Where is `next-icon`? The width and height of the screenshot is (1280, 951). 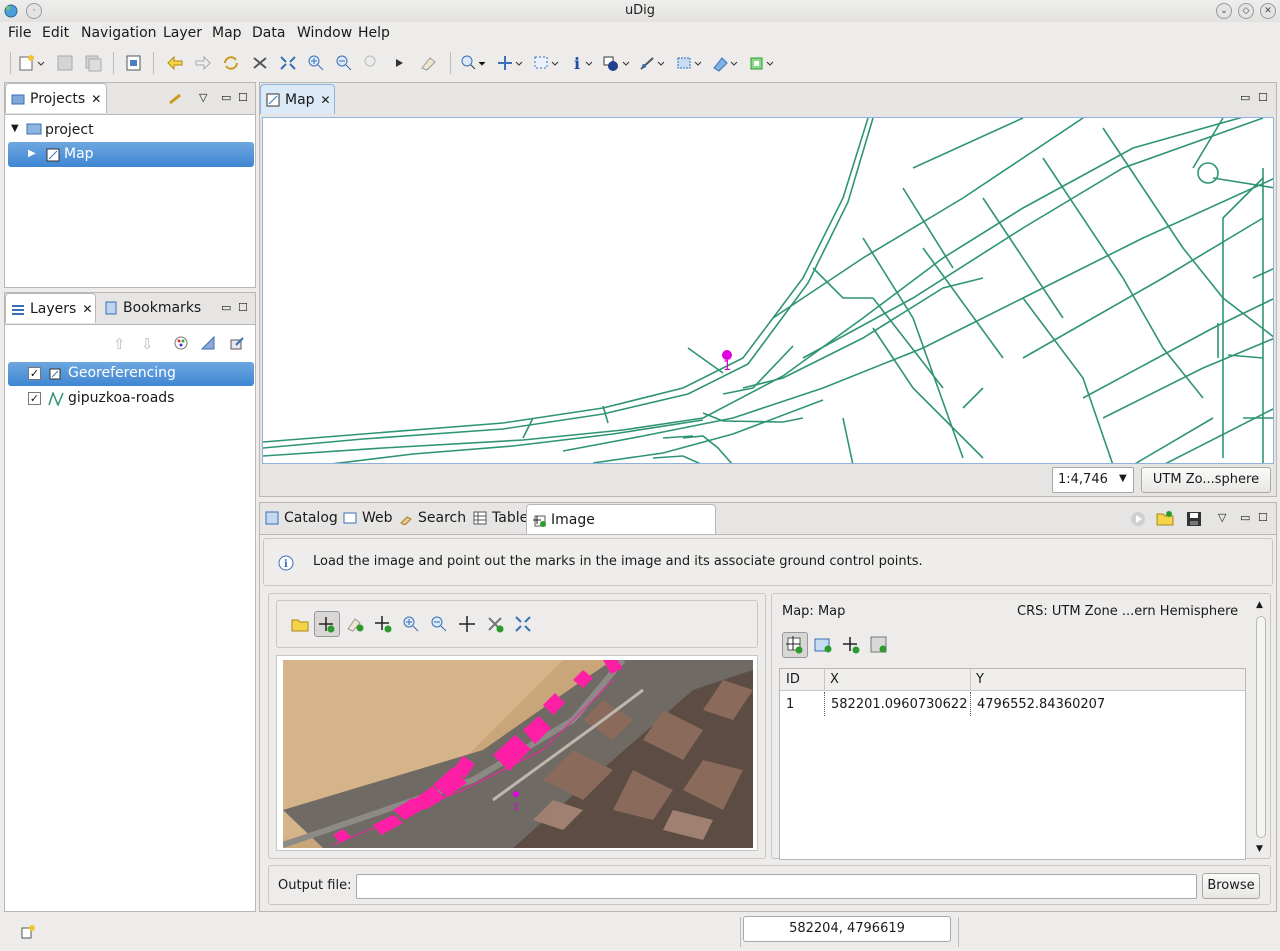
next-icon is located at coordinates (400, 63).